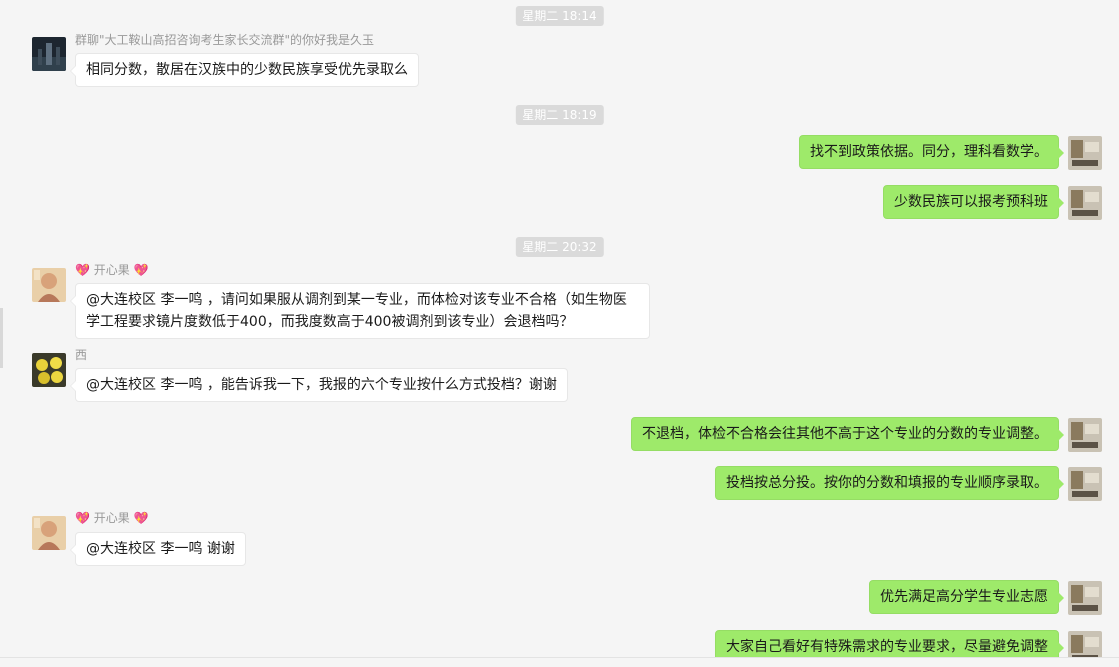  I want to click on timestamp-2: 星期二 18:19, so click(559, 115).